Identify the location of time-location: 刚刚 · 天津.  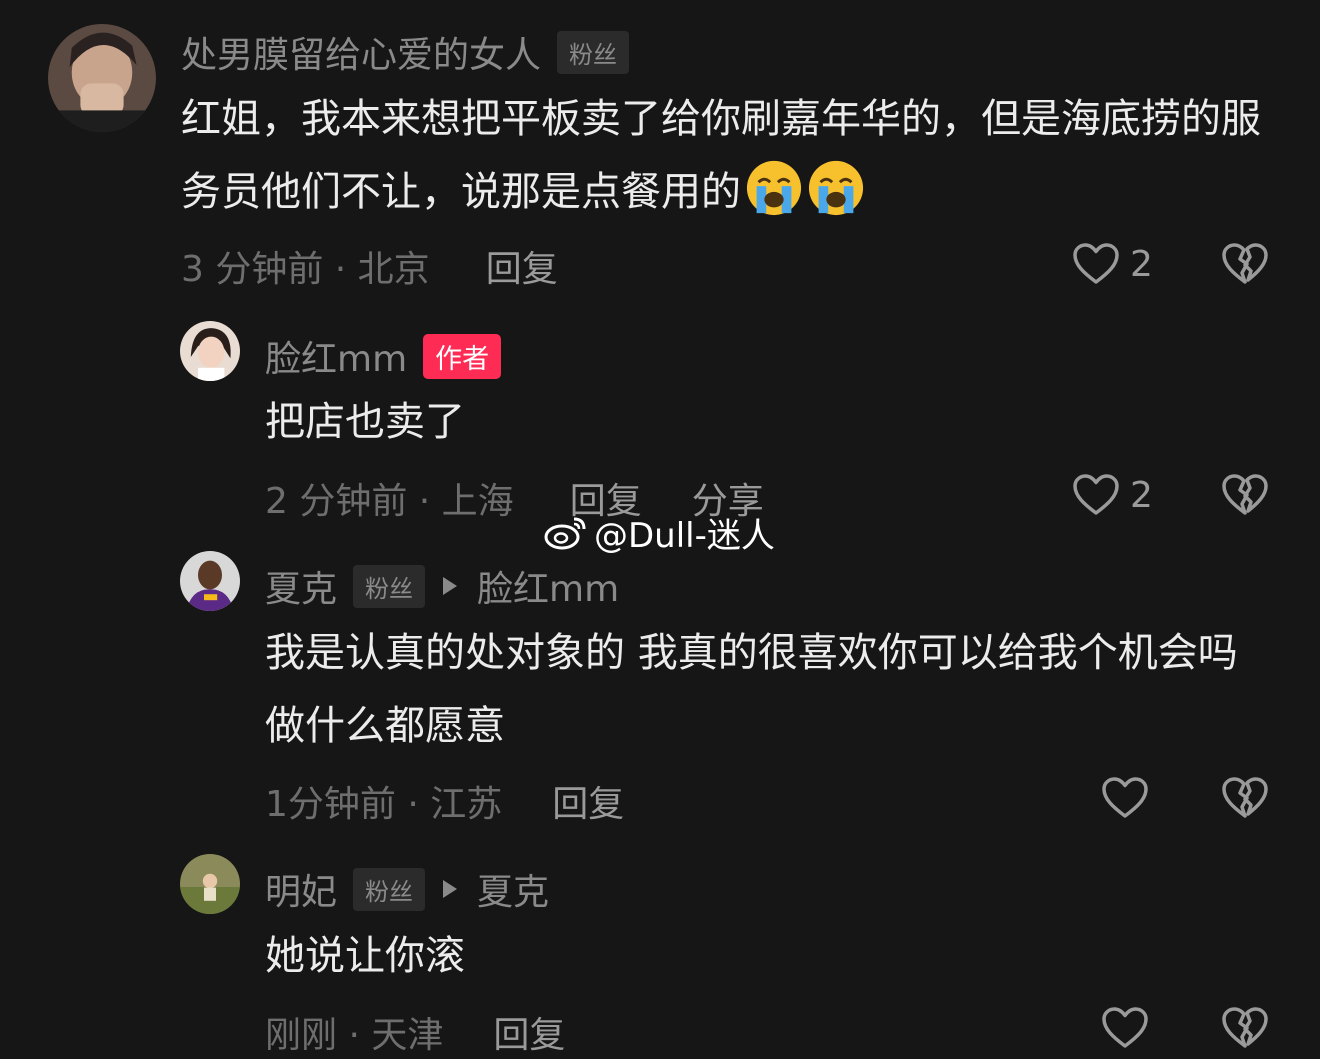
(354, 1035).